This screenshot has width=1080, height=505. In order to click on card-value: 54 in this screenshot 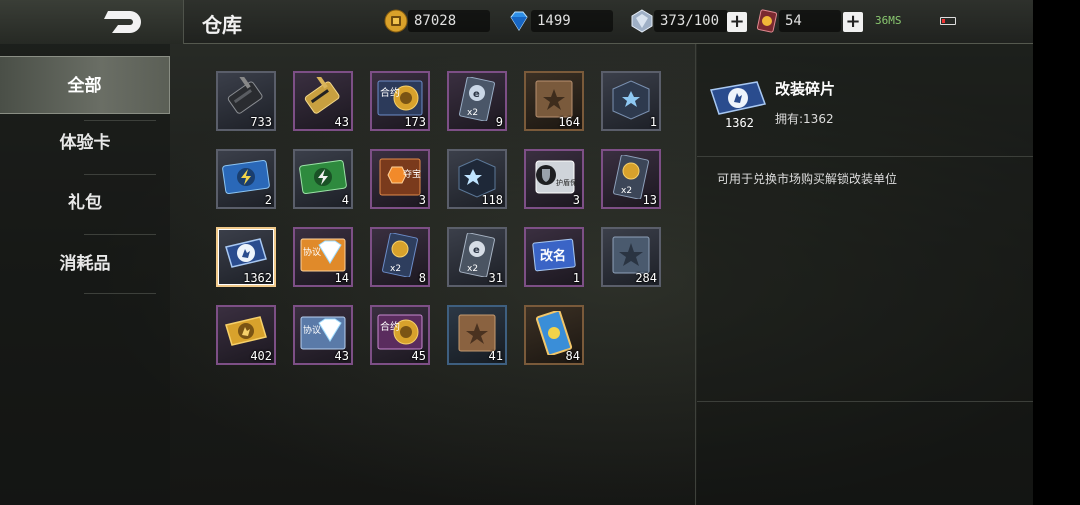, I will do `click(793, 21)`.